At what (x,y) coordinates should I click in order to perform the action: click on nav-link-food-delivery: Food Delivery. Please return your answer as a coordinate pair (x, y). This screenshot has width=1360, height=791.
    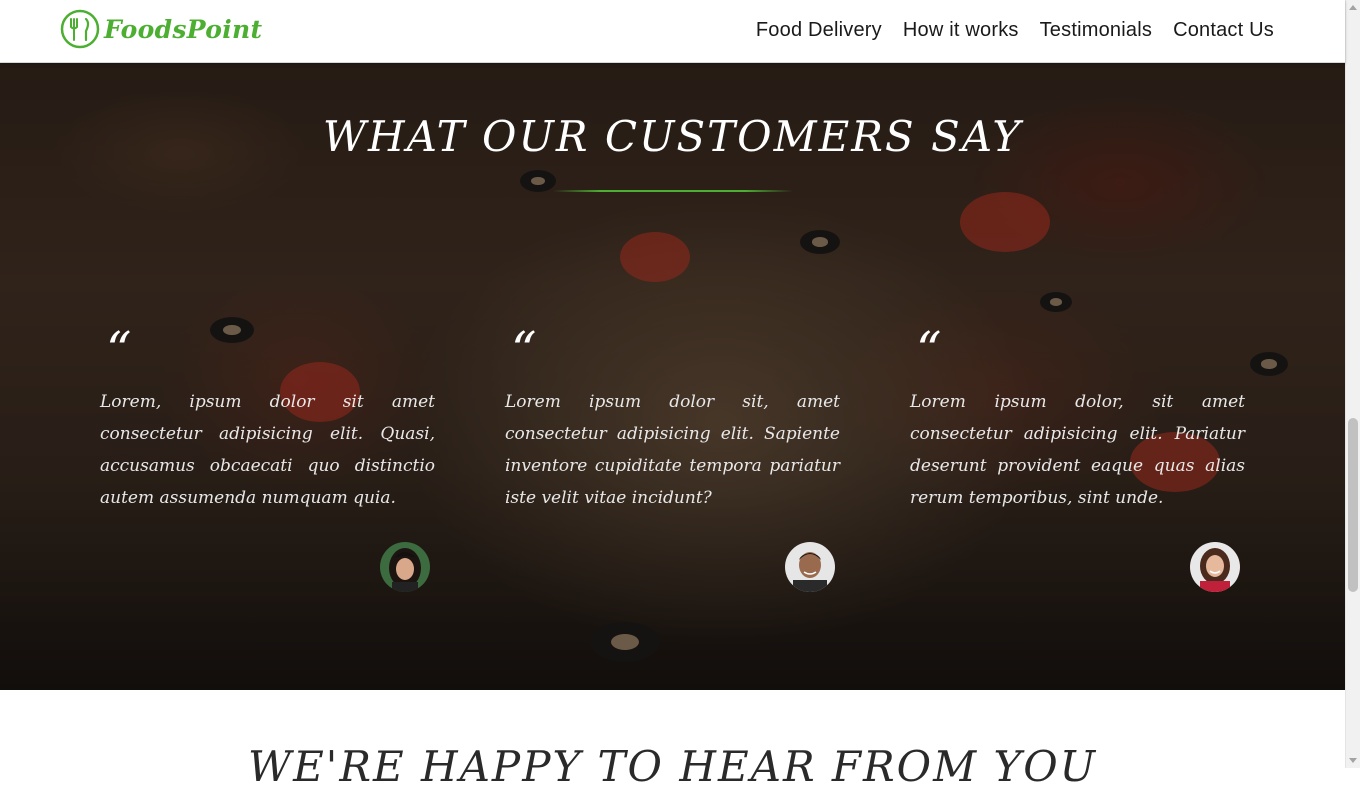
    Looking at the image, I should click on (819, 30).